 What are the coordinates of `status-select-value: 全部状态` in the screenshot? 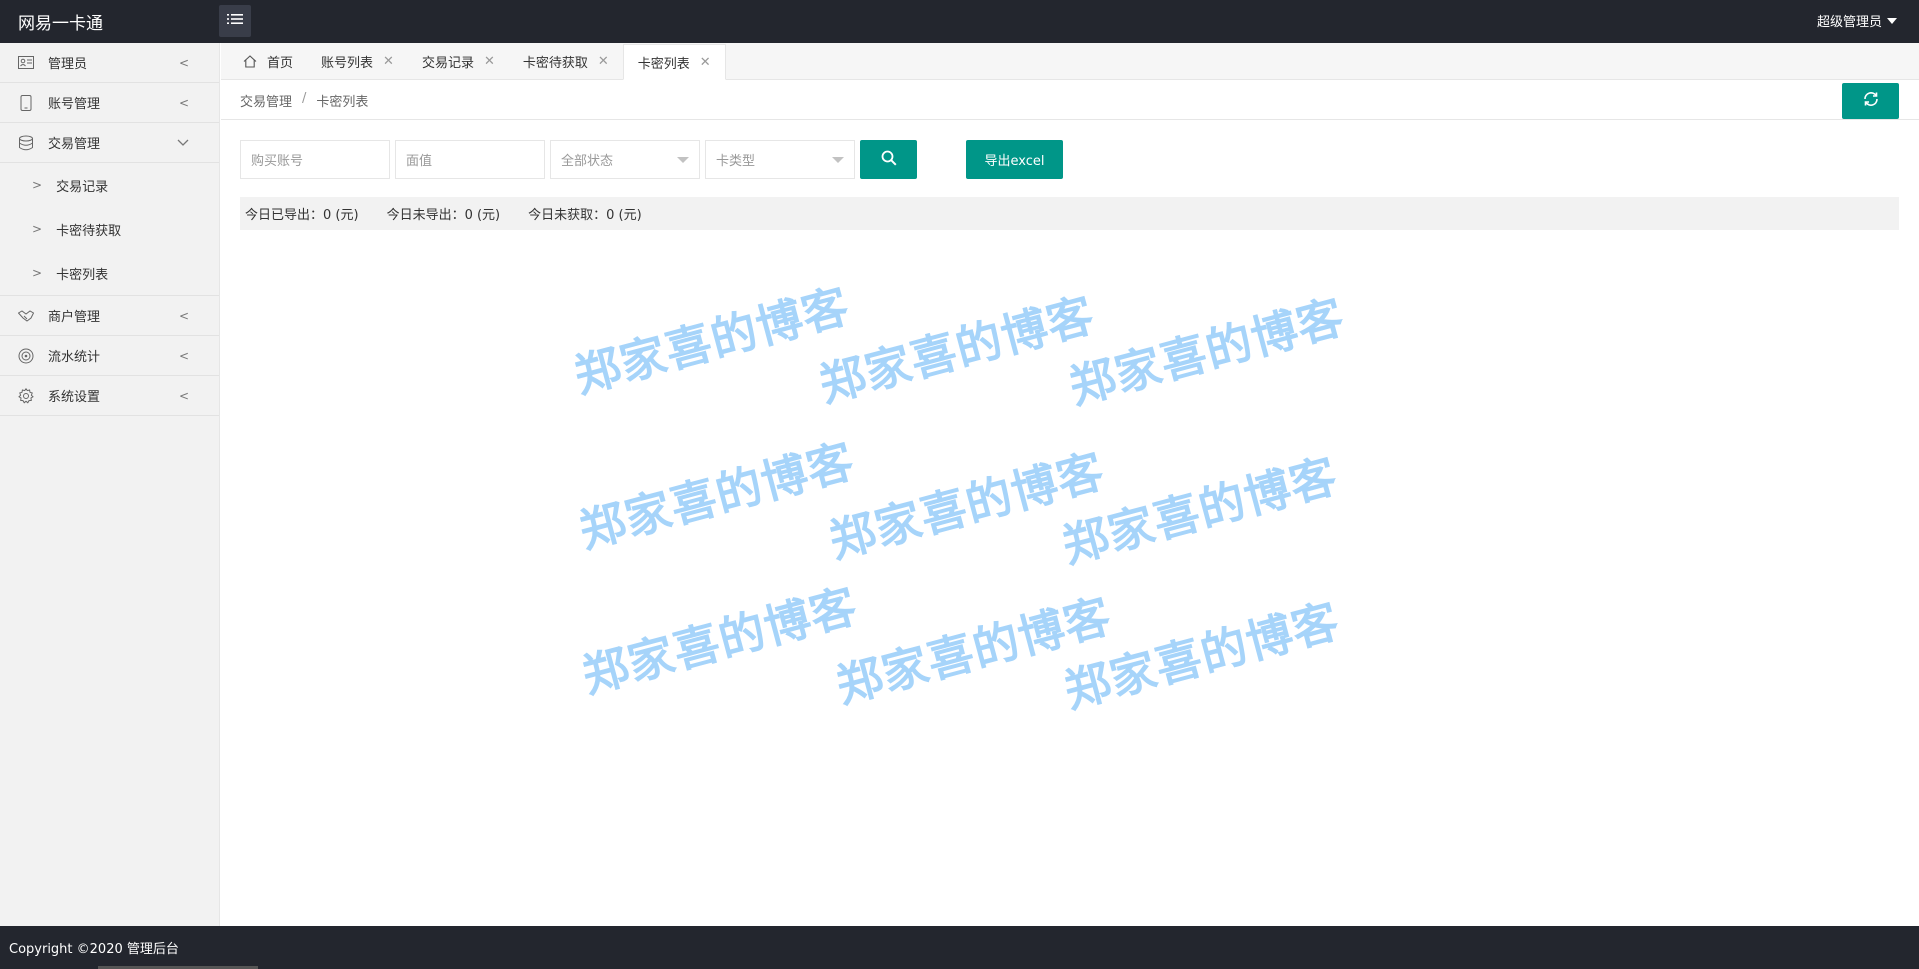 It's located at (587, 161).